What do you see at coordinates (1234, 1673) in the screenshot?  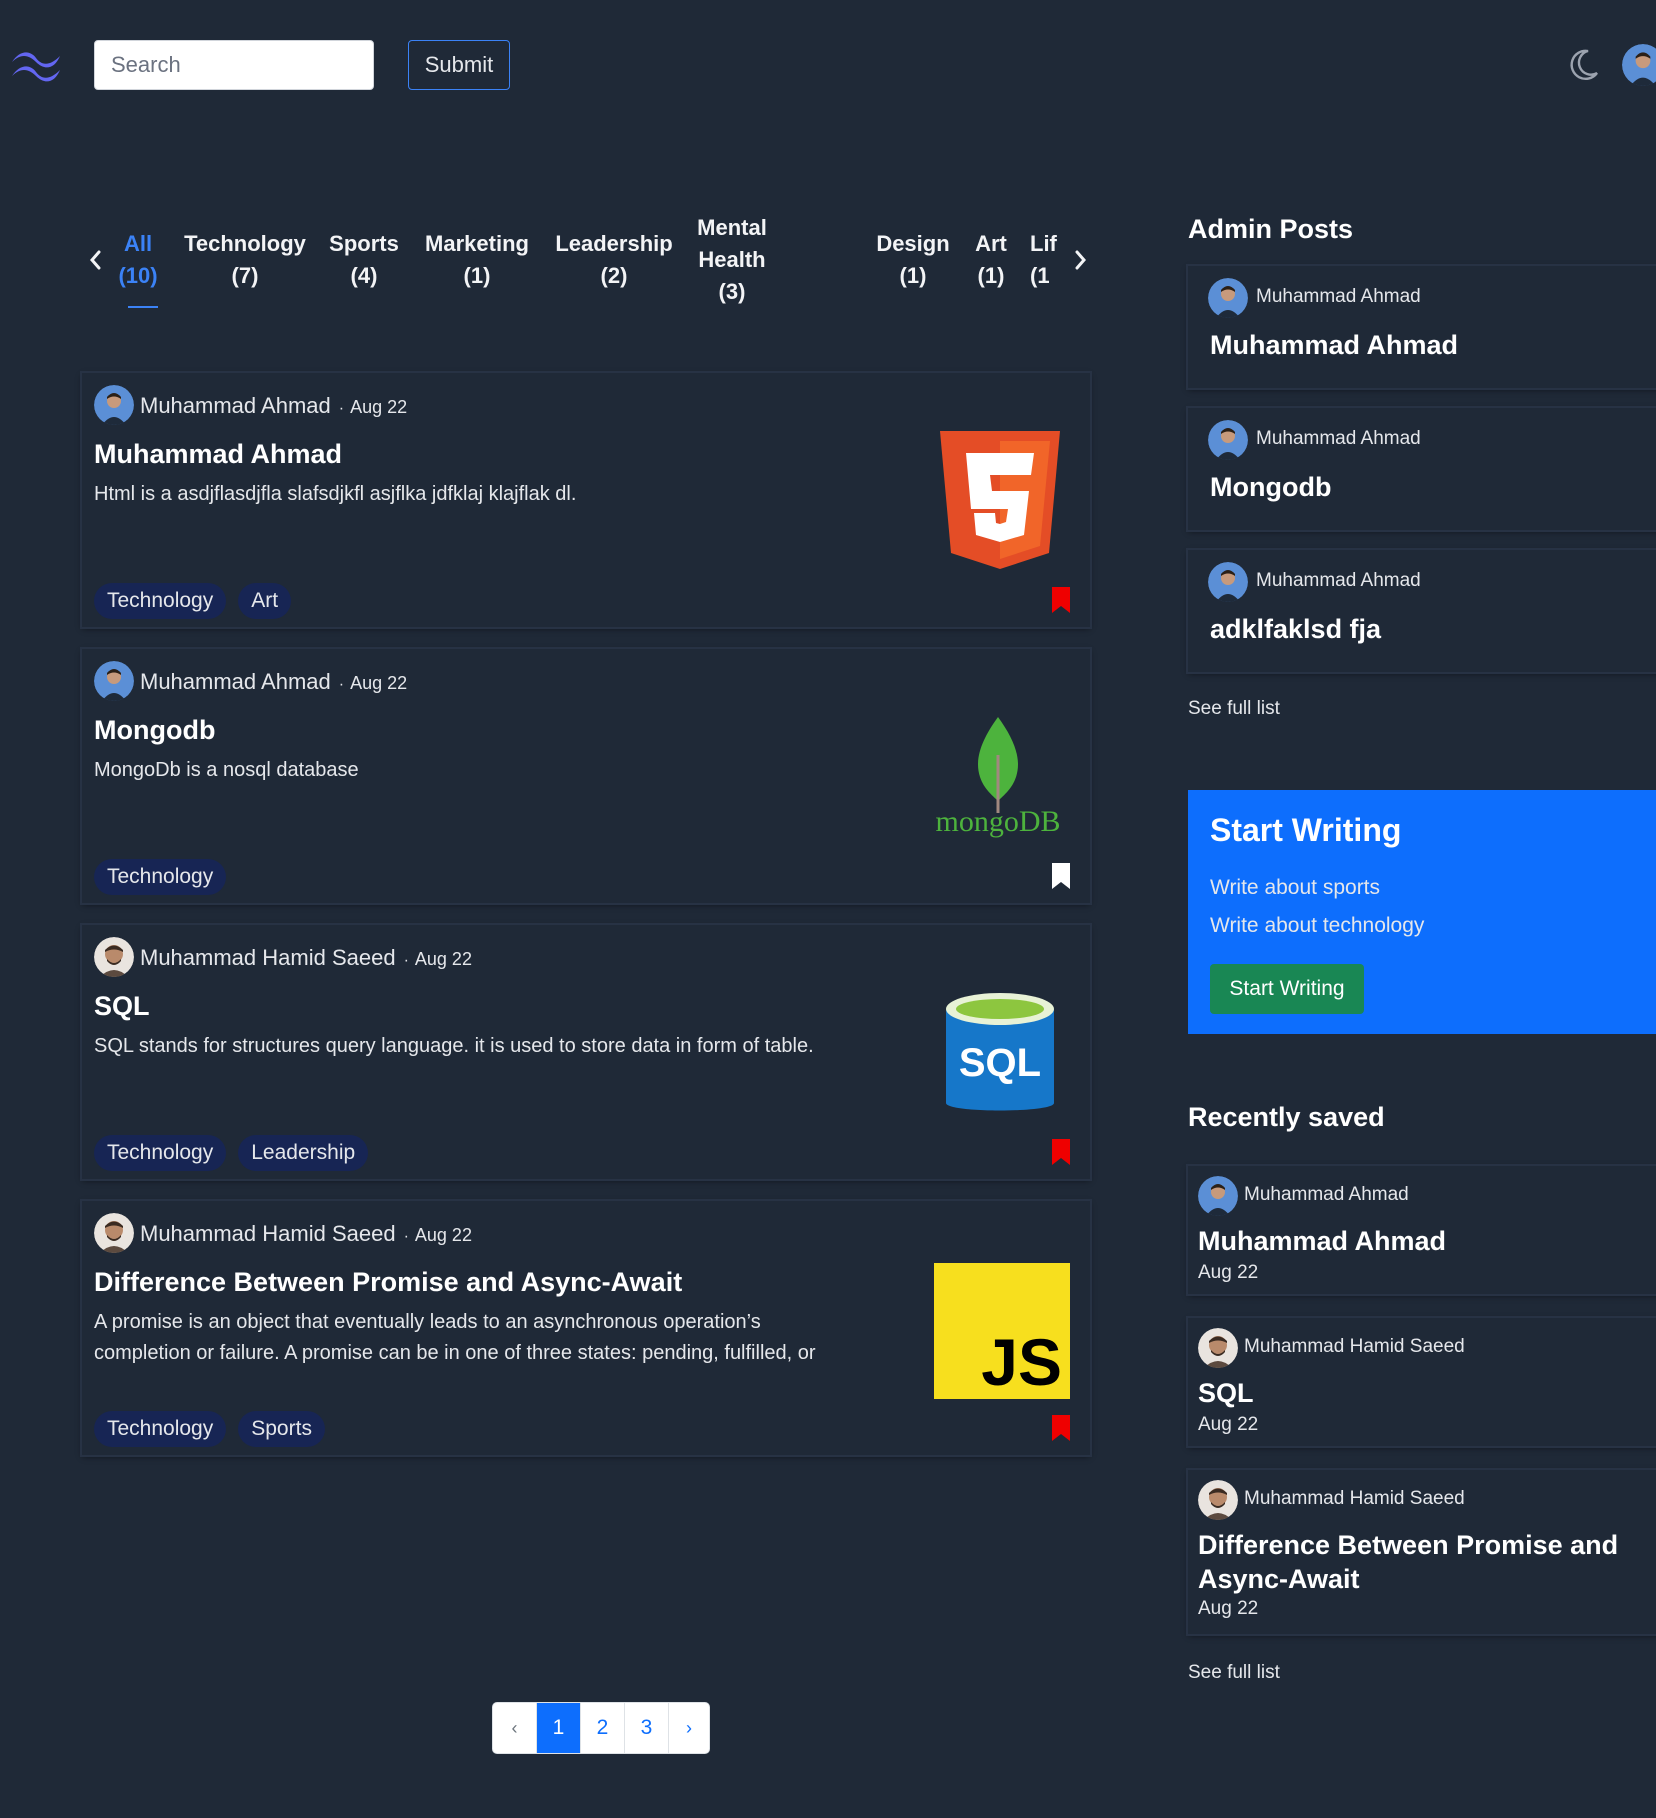 I see `saved-see-full-list-link: See full list` at bounding box center [1234, 1673].